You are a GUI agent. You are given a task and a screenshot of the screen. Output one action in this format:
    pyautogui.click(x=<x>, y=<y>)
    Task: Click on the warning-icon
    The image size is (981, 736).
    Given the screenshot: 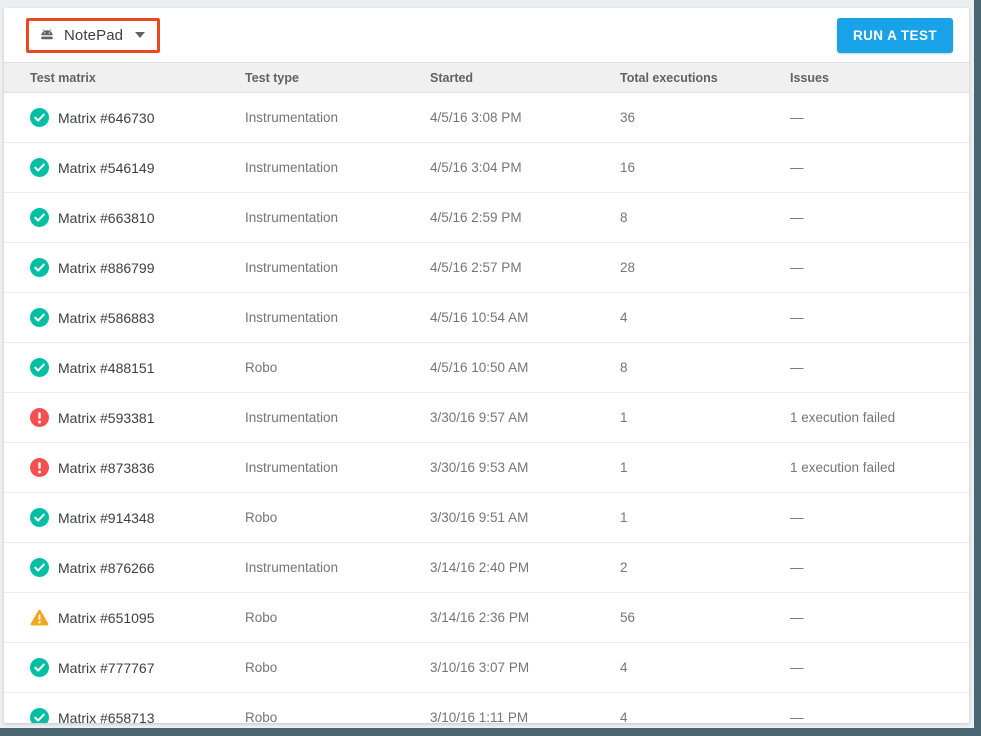 What is the action you would take?
    pyautogui.click(x=39, y=617)
    